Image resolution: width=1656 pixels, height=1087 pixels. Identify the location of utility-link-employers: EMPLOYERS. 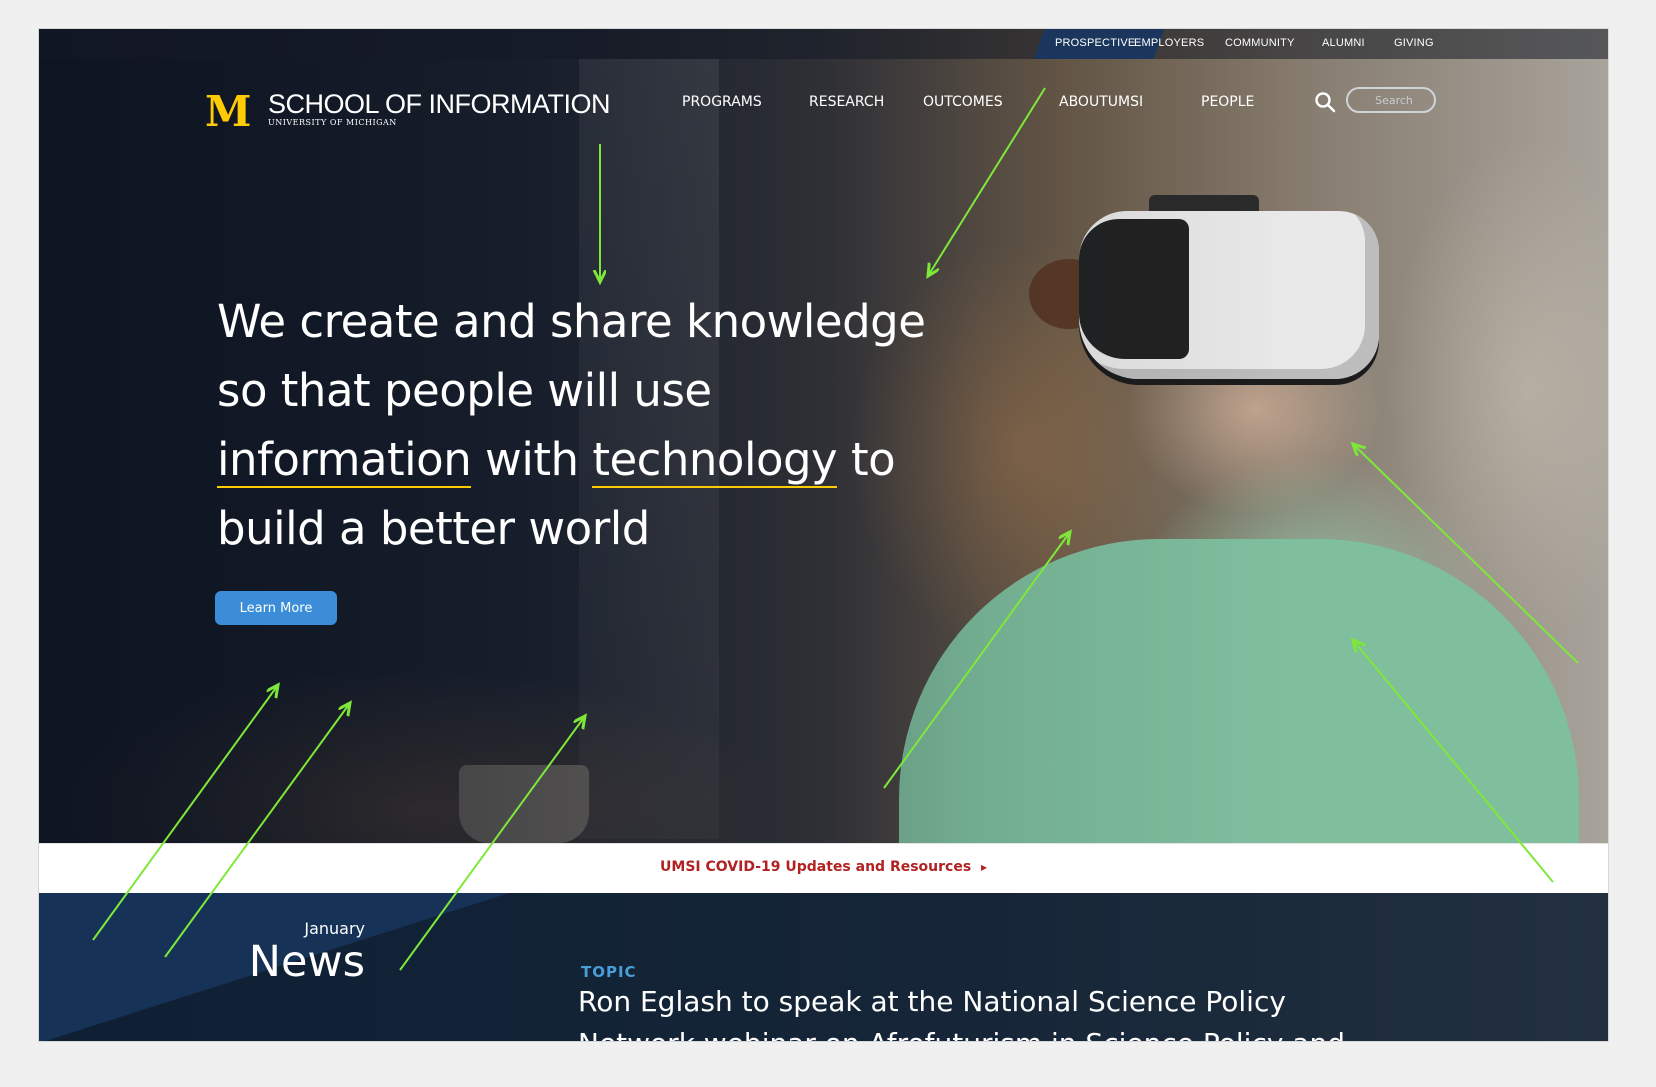
(1169, 43).